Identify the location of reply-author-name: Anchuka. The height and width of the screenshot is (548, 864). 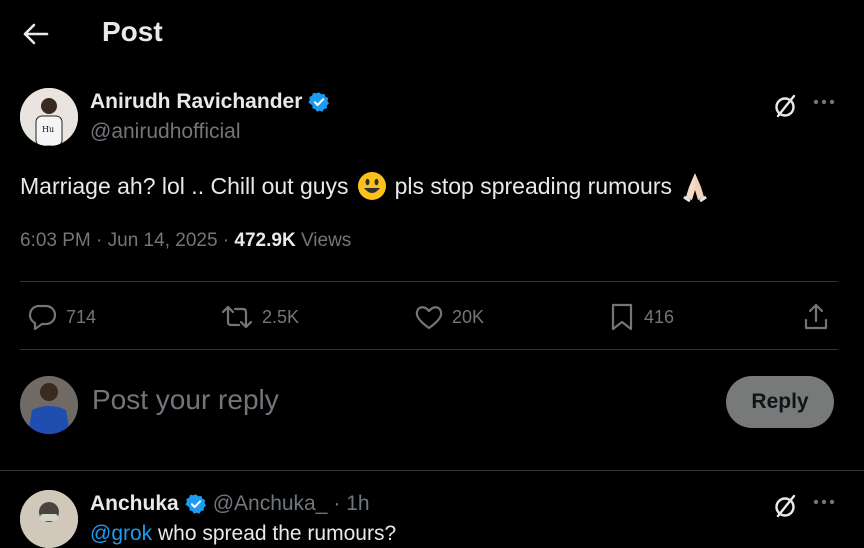
(134, 504).